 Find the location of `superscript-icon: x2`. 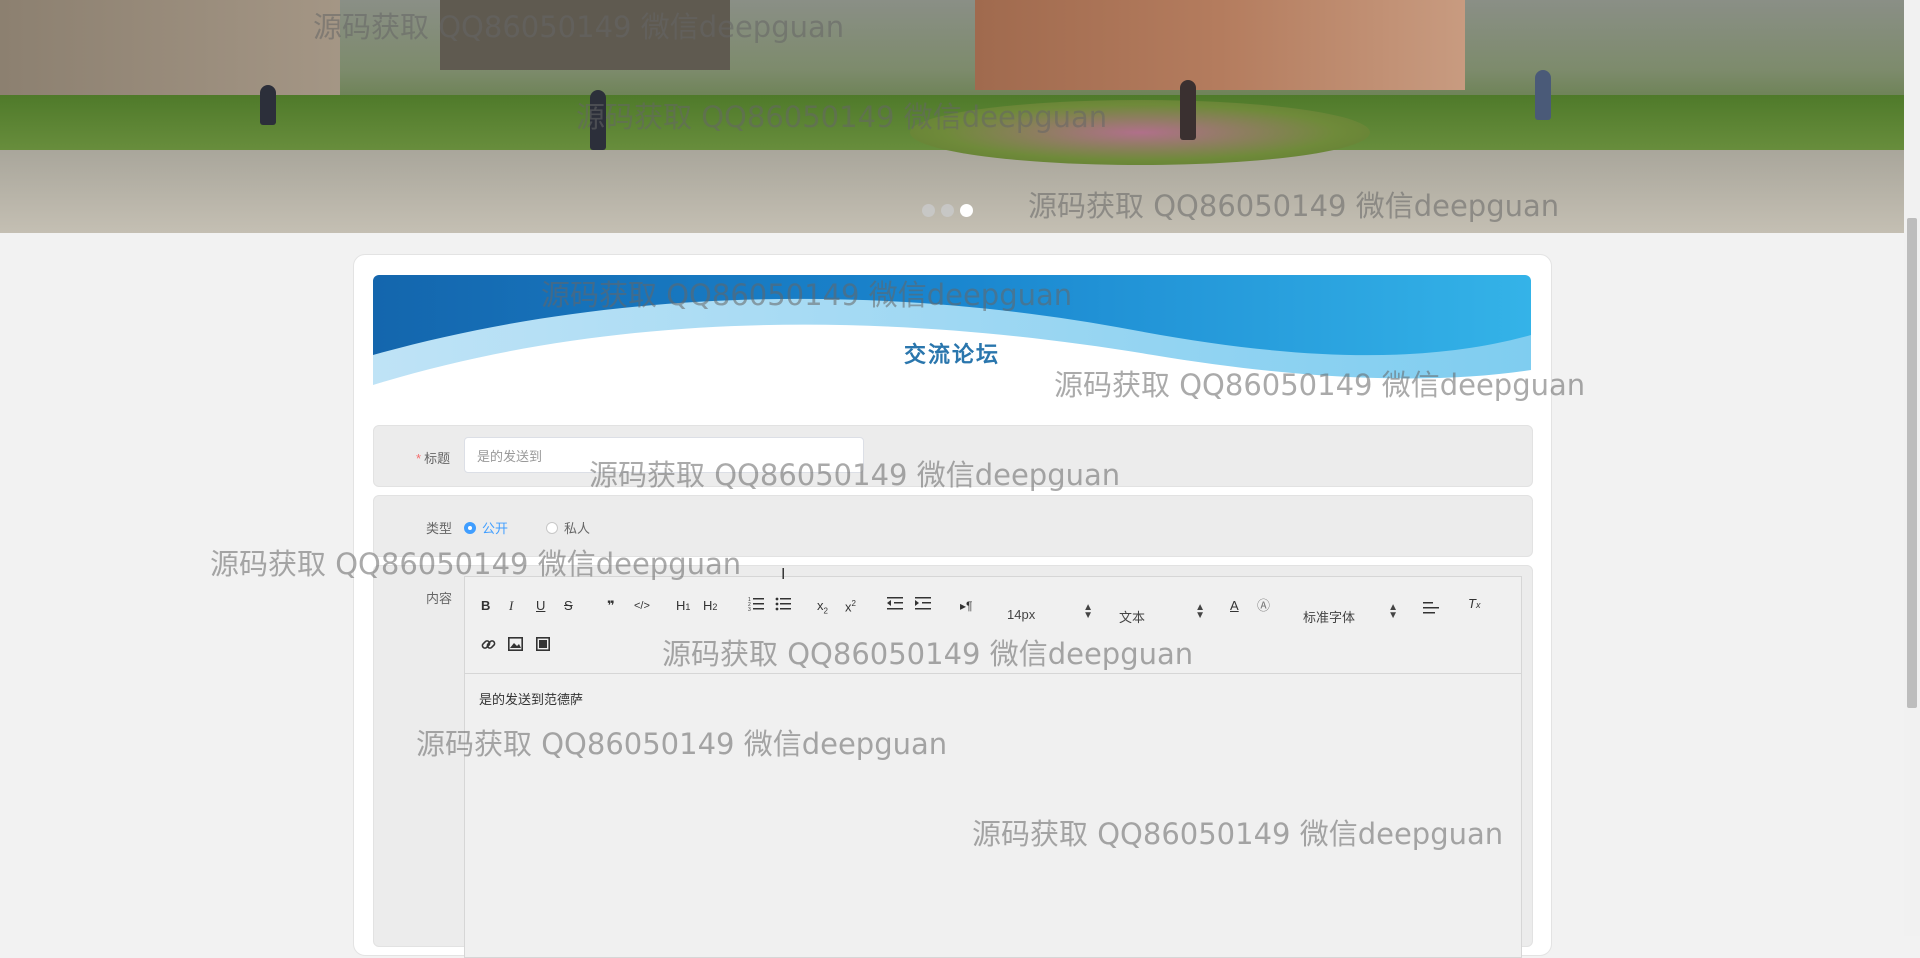

superscript-icon: x2 is located at coordinates (850, 605).